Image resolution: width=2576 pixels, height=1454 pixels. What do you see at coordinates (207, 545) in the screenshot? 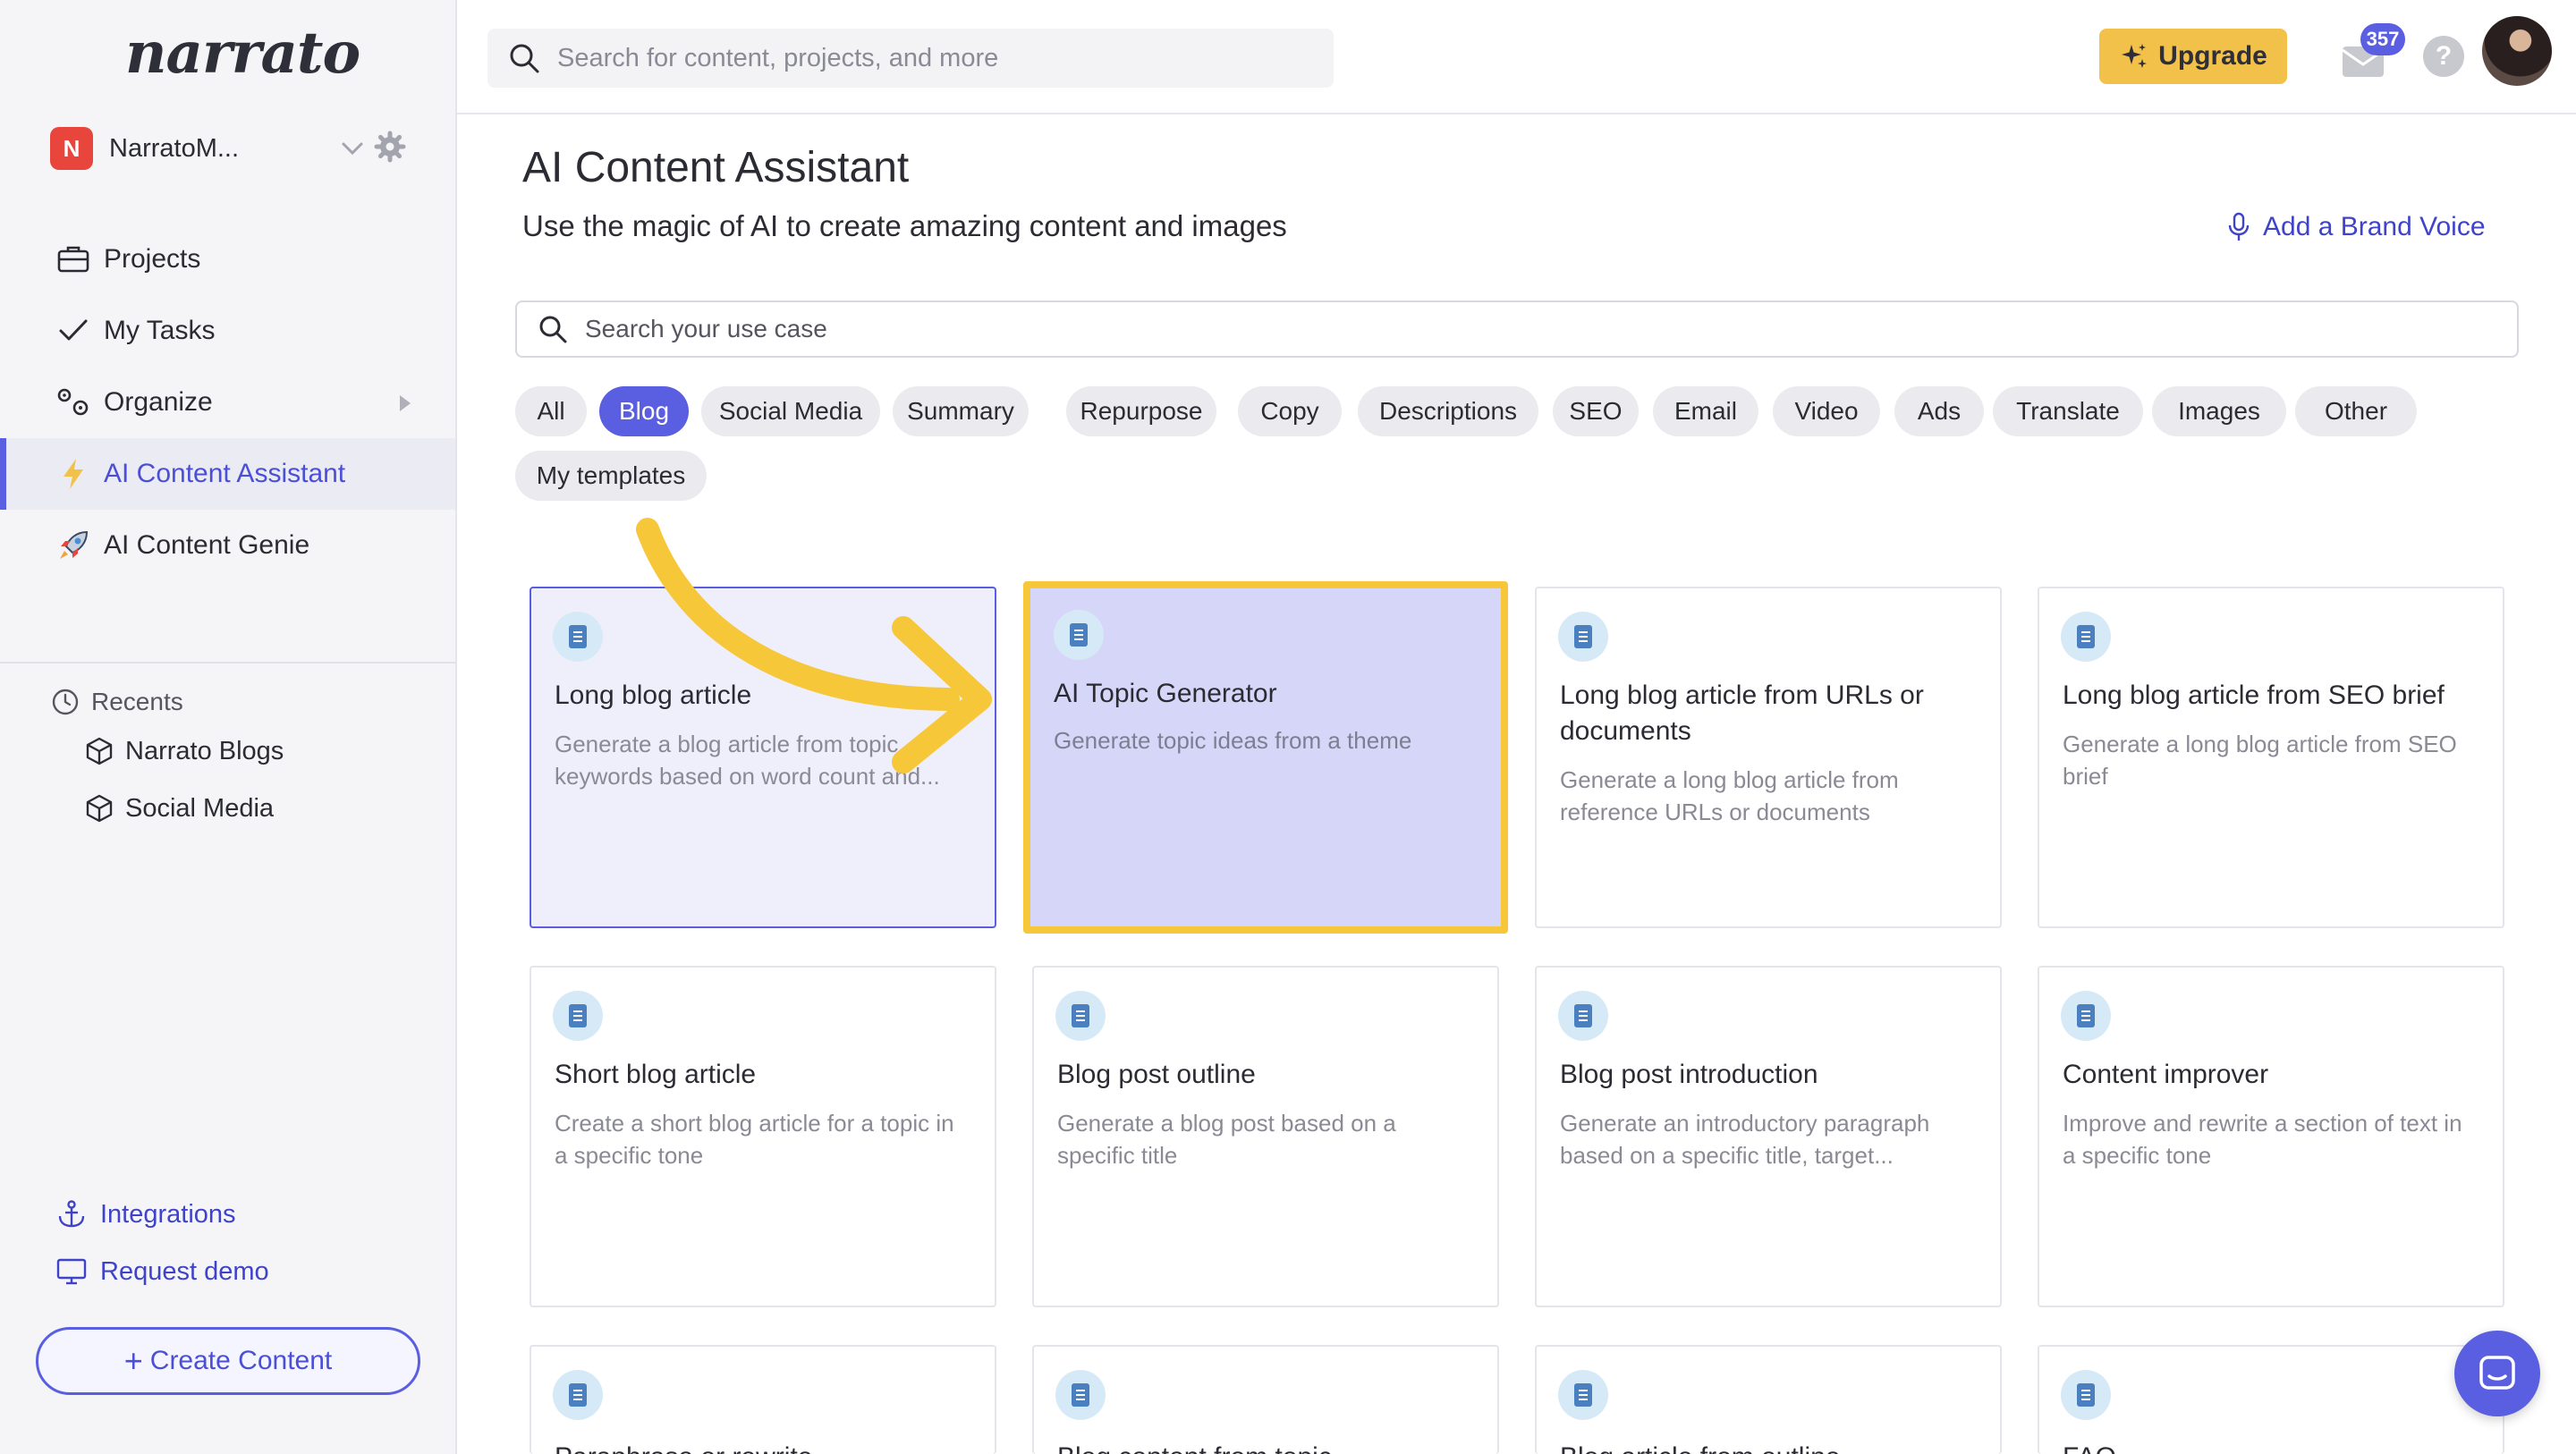
I see `sidebar-item-label: AI Content Genie` at bounding box center [207, 545].